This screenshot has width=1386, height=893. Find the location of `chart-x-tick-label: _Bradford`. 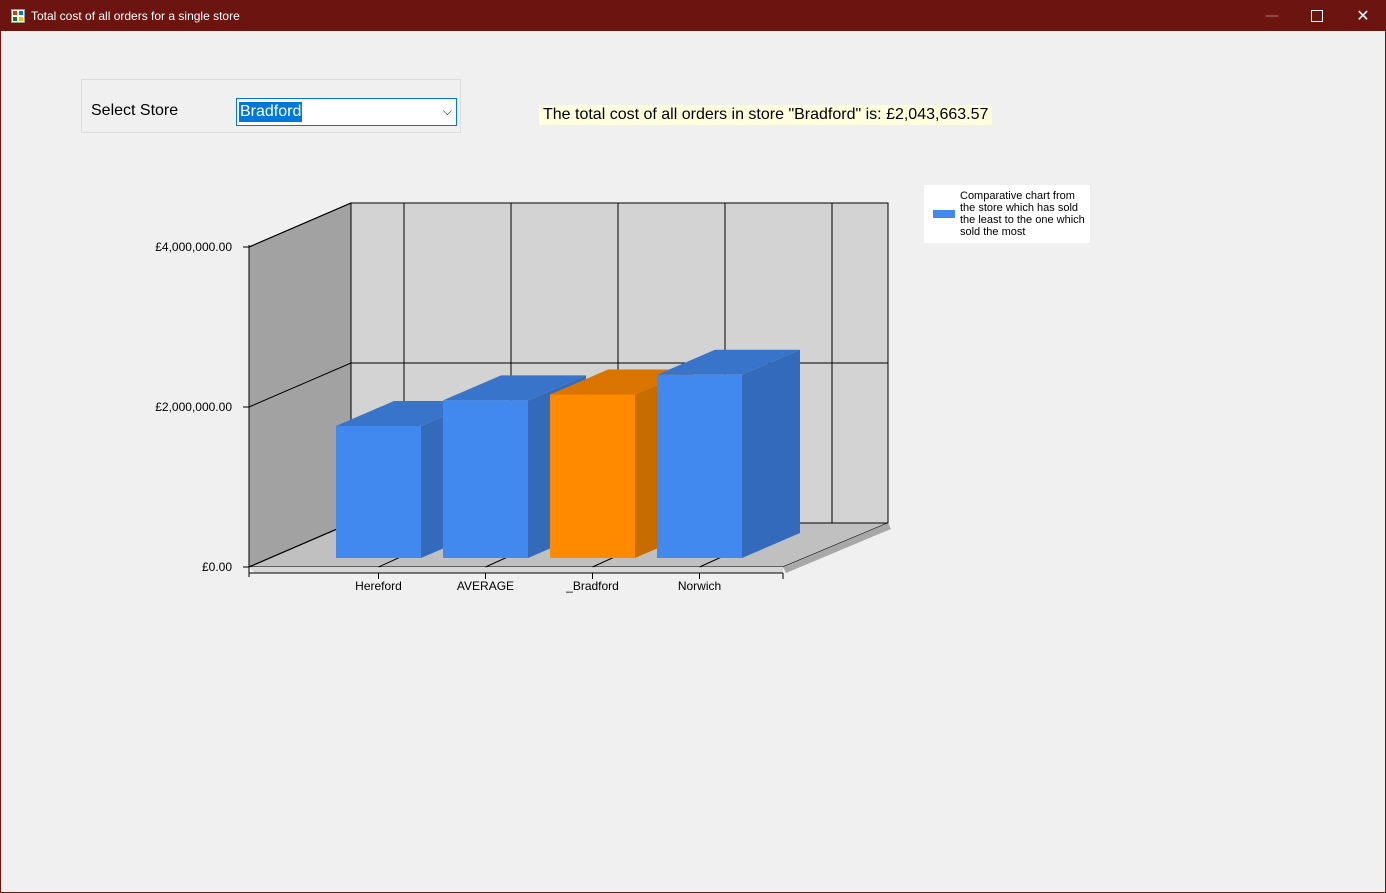

chart-x-tick-label: _Bradford is located at coordinates (592, 586).